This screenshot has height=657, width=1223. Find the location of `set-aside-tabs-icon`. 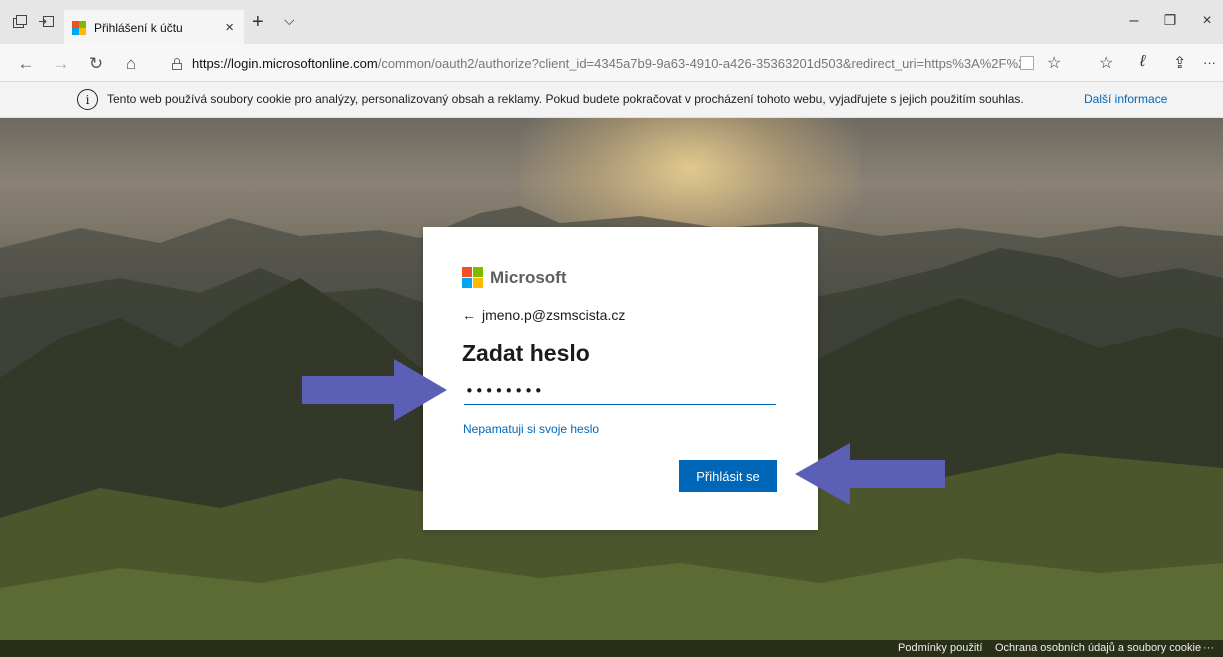

set-aside-tabs-icon is located at coordinates (46, 21).